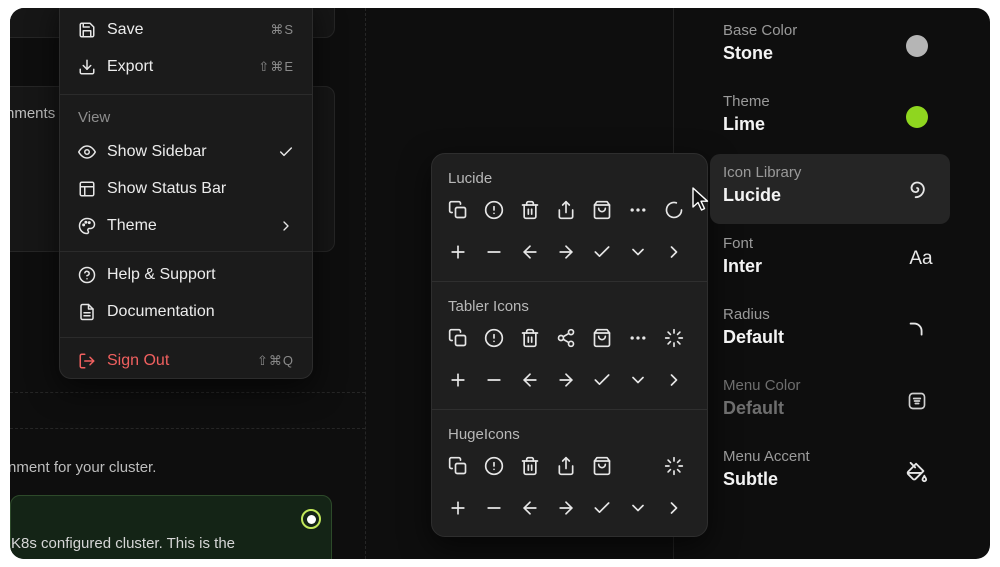 The image size is (1000, 567). What do you see at coordinates (161, 274) in the screenshot?
I see `menu-item-label: Help & Support` at bounding box center [161, 274].